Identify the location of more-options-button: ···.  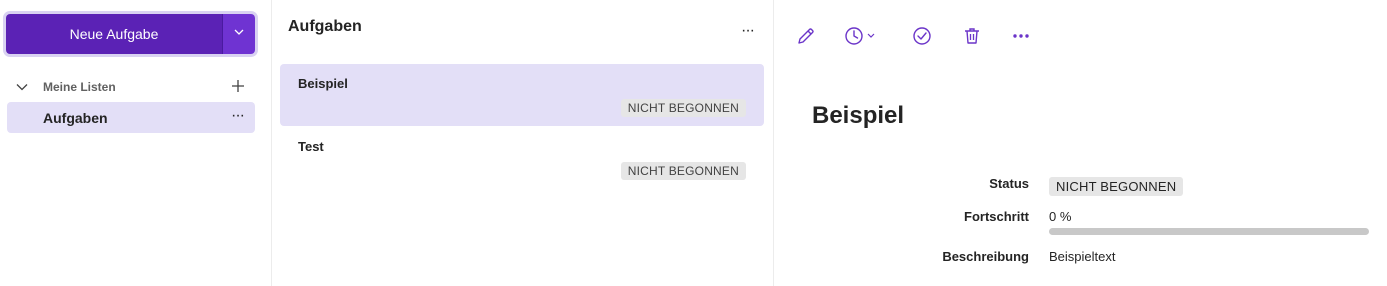
(238, 116).